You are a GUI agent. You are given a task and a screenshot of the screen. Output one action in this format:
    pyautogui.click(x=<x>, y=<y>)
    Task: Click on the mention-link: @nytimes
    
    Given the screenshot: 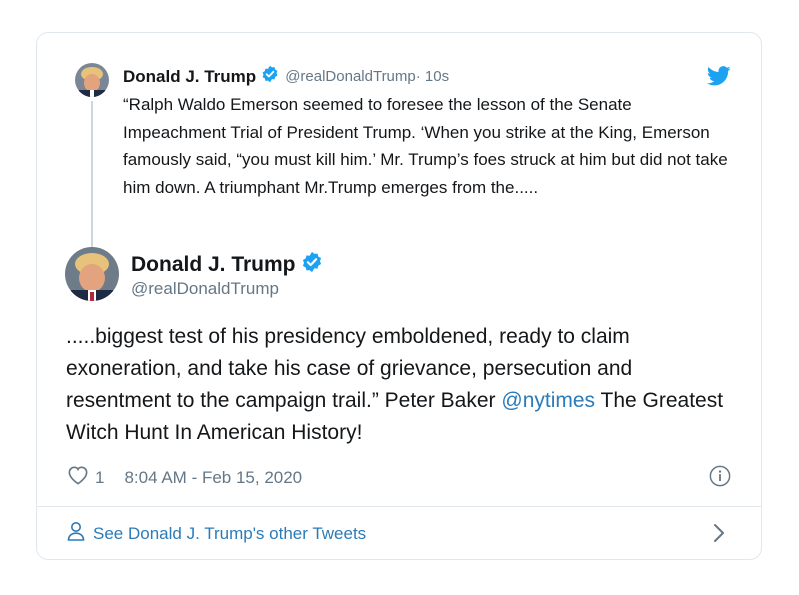 What is the action you would take?
    pyautogui.click(x=548, y=400)
    